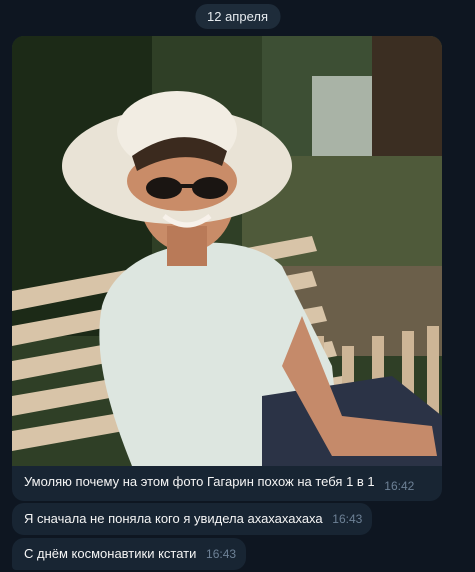 The height and width of the screenshot is (572, 475). I want to click on text-message: С днём космонавтики кстати 16:43, so click(129, 554).